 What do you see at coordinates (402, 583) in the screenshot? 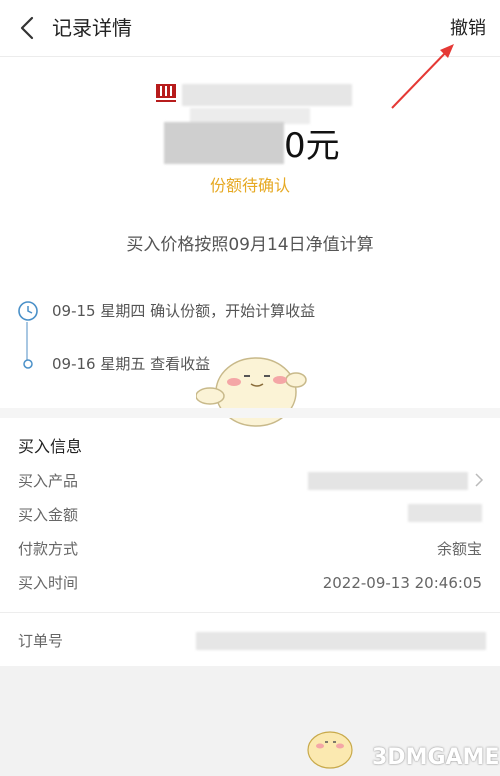
I see `purchase-time-value: 2022-09-13 20:46:05` at bounding box center [402, 583].